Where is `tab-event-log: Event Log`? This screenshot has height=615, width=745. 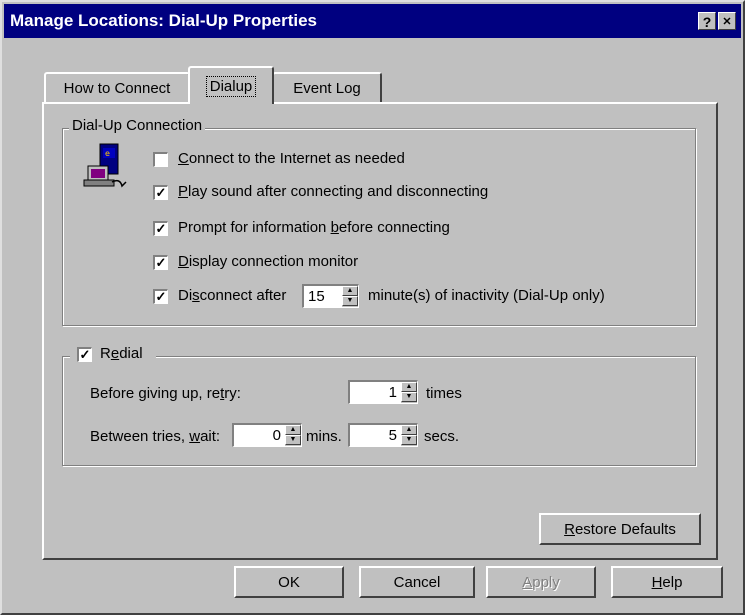
tab-event-log: Event Log is located at coordinates (327, 87).